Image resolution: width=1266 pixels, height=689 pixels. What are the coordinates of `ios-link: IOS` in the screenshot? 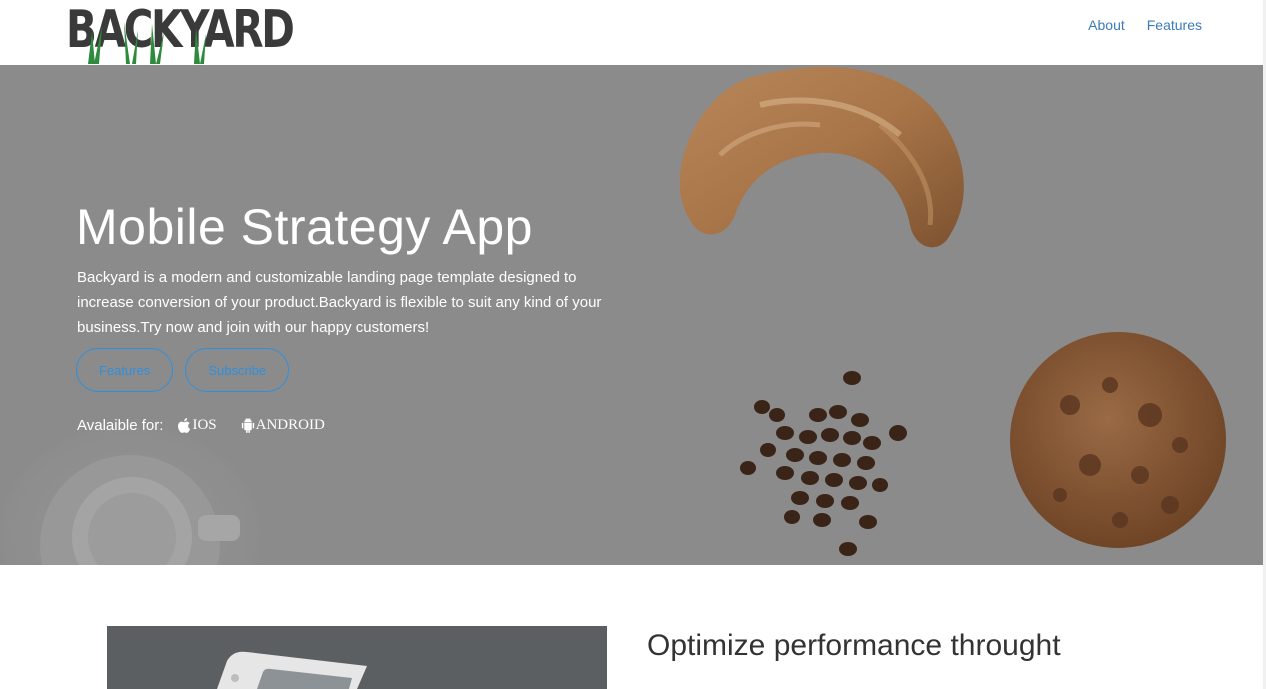 It's located at (197, 425).